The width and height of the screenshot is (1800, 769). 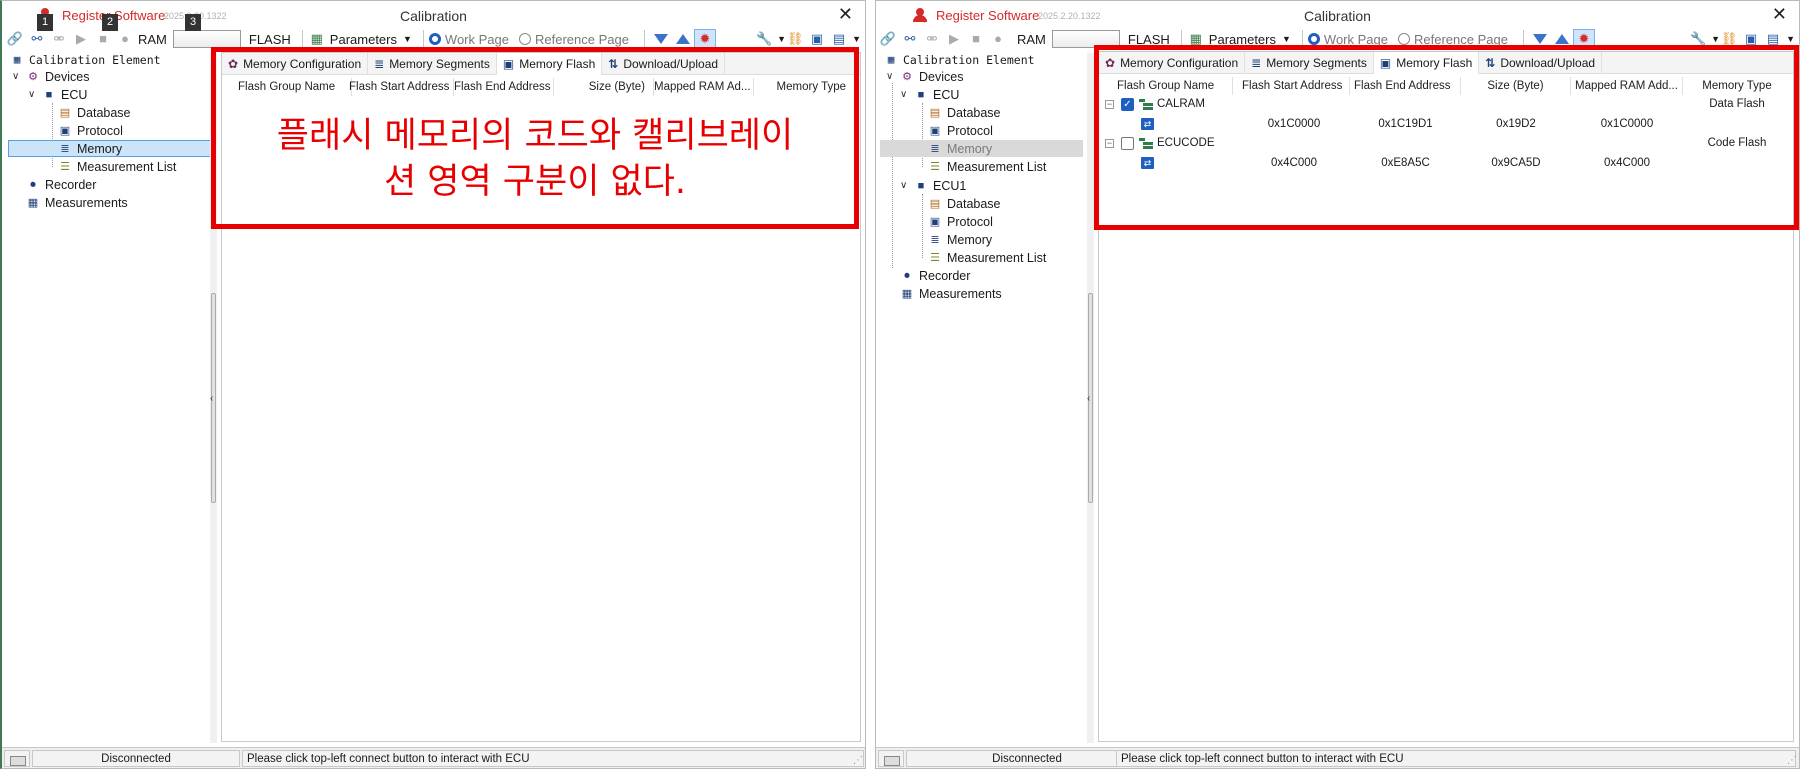 What do you see at coordinates (907, 275) in the screenshot?
I see `recorder-icon: ⏺` at bounding box center [907, 275].